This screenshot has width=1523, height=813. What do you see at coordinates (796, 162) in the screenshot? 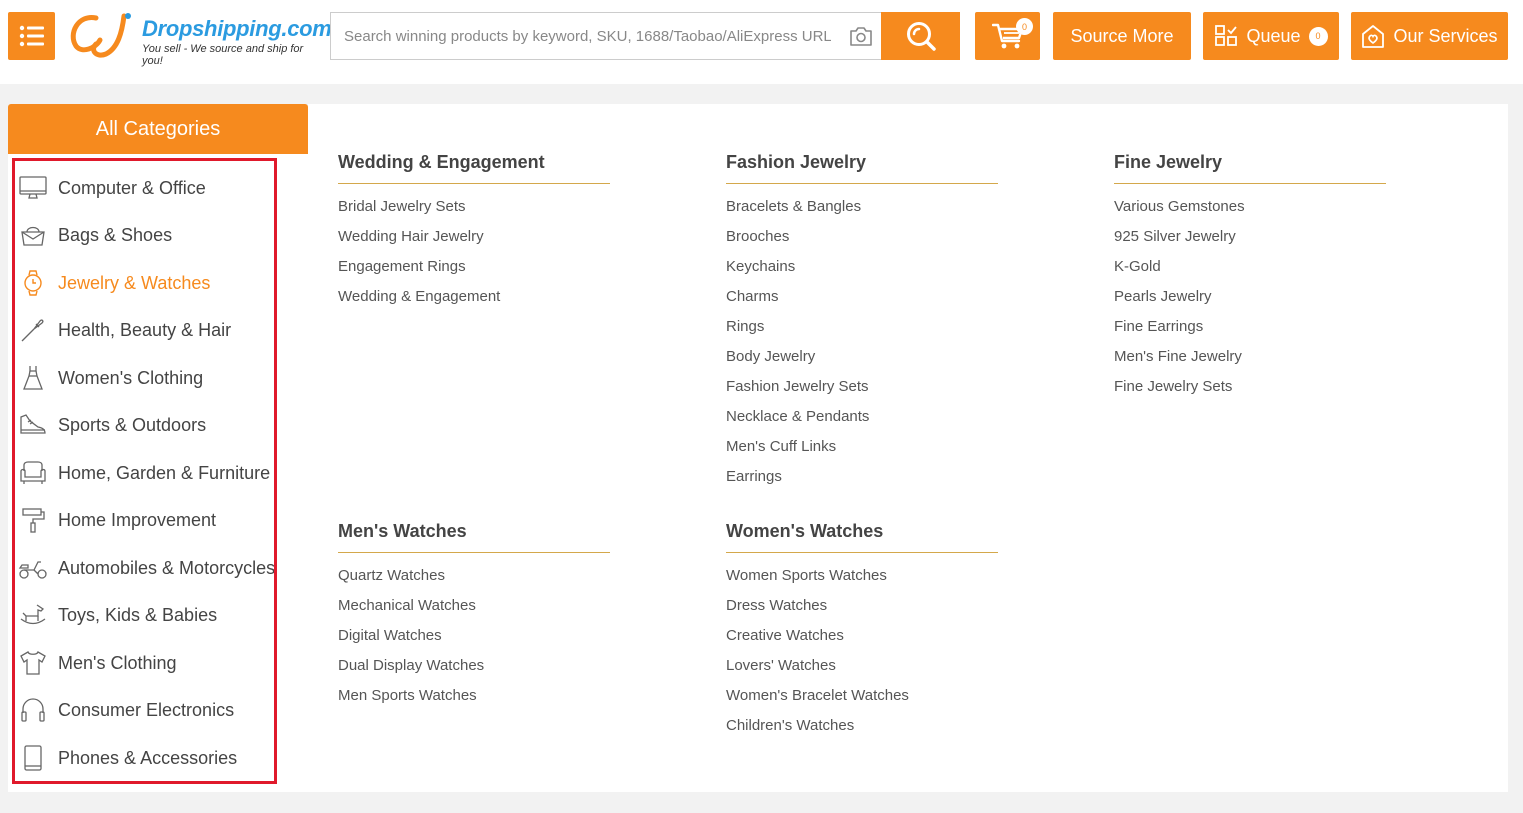
I see `group-title: Fashion Jewelry` at bounding box center [796, 162].